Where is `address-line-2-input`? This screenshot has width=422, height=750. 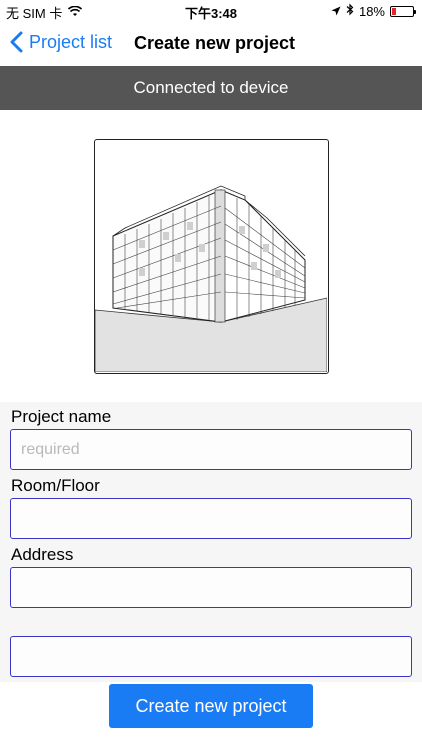 address-line-2-input is located at coordinates (211, 656).